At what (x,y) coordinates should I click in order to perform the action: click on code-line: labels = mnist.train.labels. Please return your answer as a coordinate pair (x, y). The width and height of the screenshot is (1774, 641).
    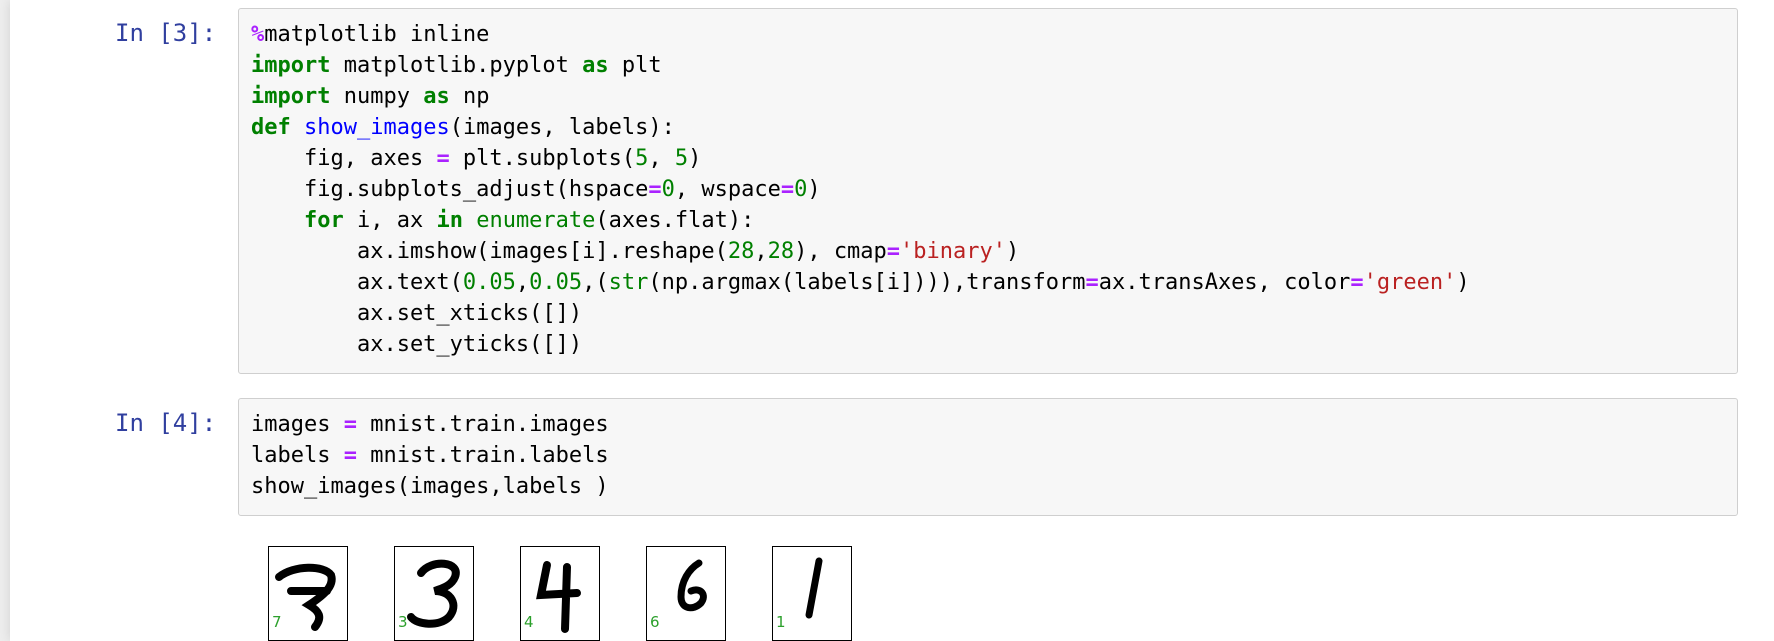
    Looking at the image, I should click on (994, 455).